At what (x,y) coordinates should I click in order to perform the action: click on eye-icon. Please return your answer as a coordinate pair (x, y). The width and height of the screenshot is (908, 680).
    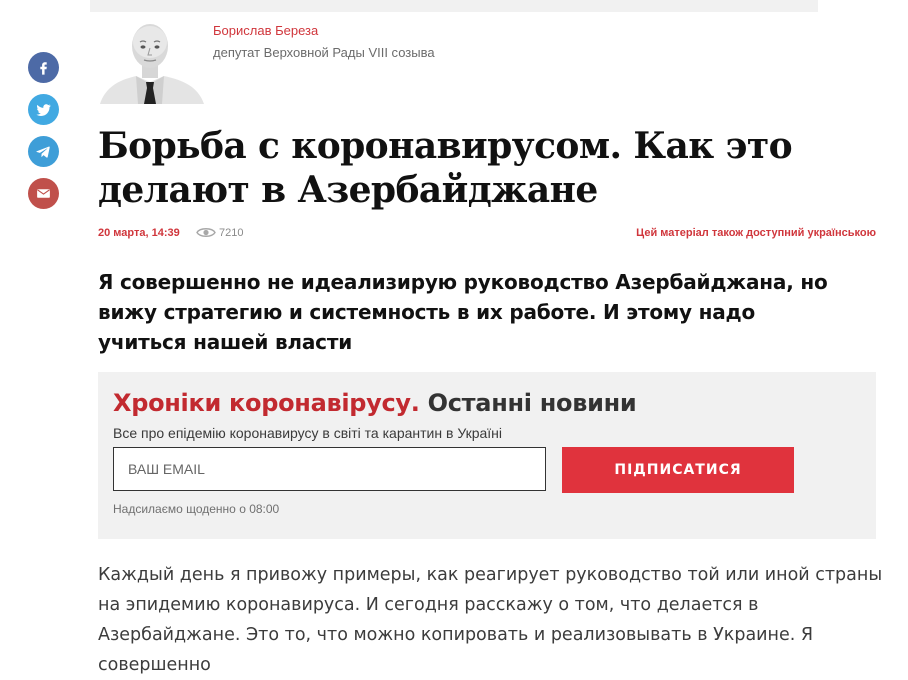
    Looking at the image, I should click on (206, 232).